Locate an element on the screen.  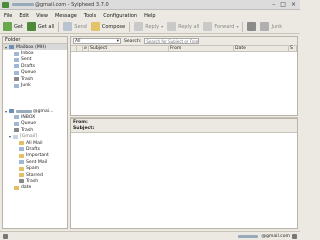
message-header: From: Subject: is located at coordinates (184, 126).